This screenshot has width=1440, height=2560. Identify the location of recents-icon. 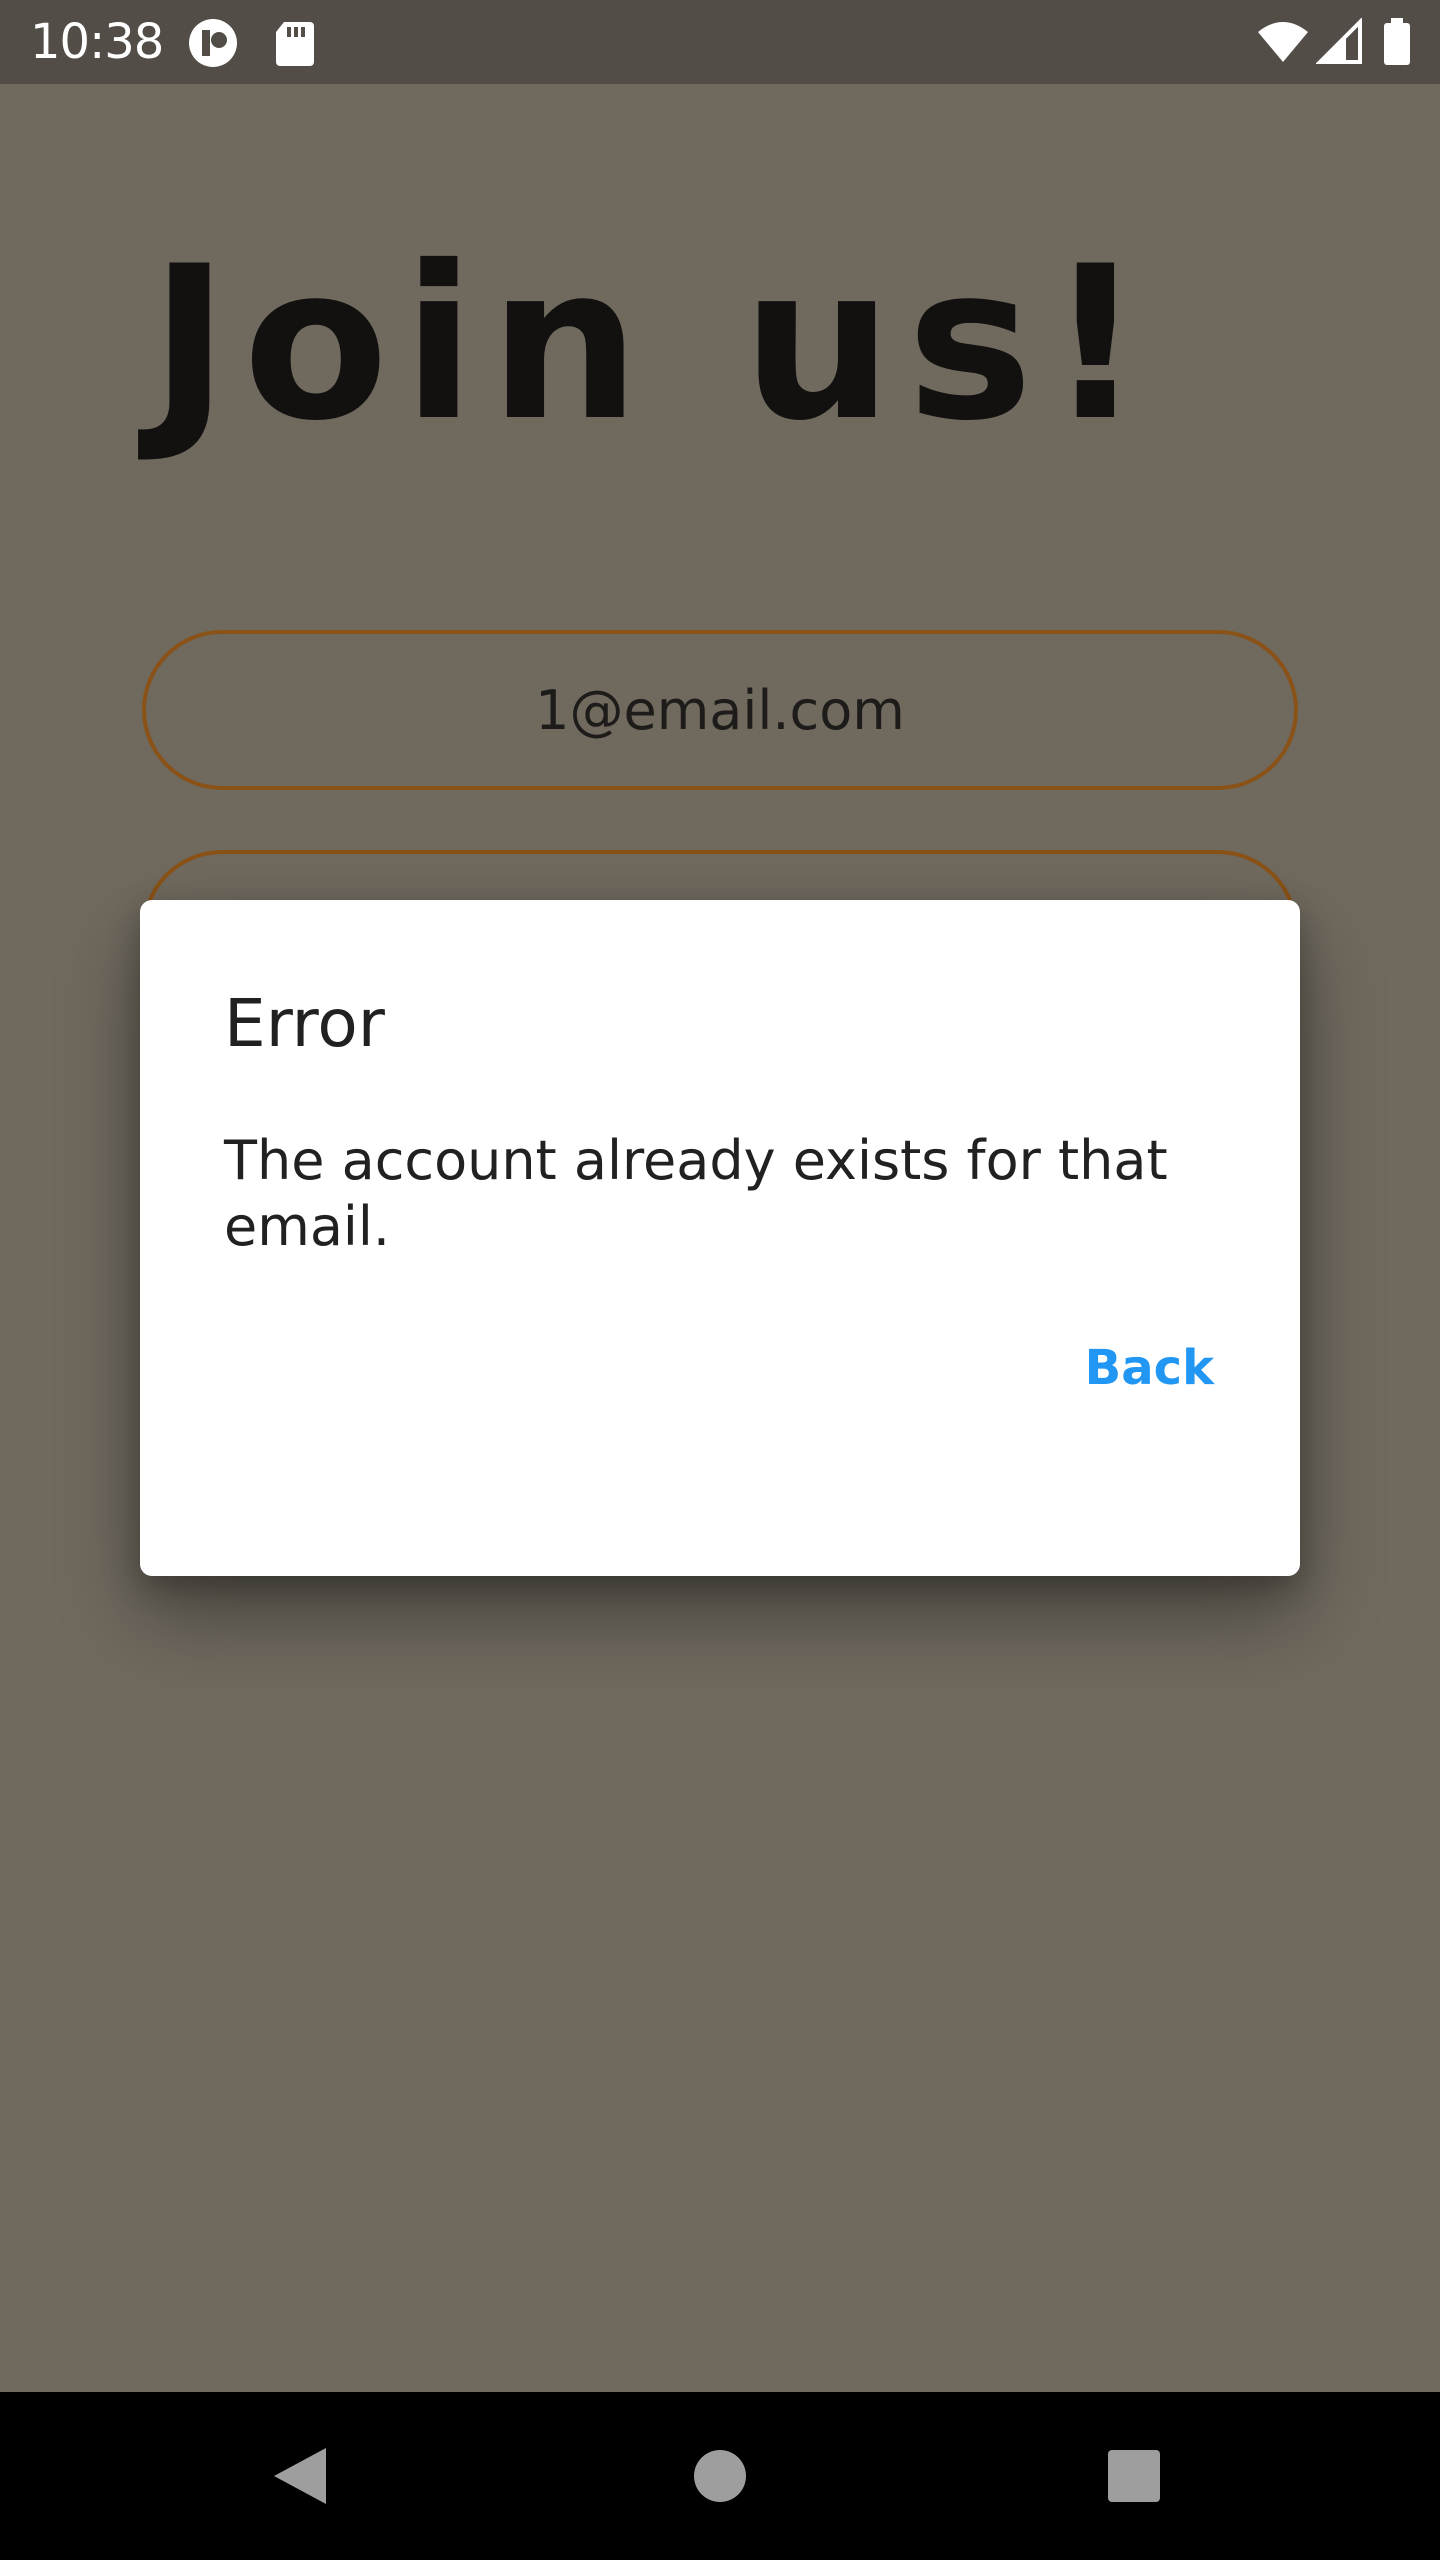
(1134, 2476).